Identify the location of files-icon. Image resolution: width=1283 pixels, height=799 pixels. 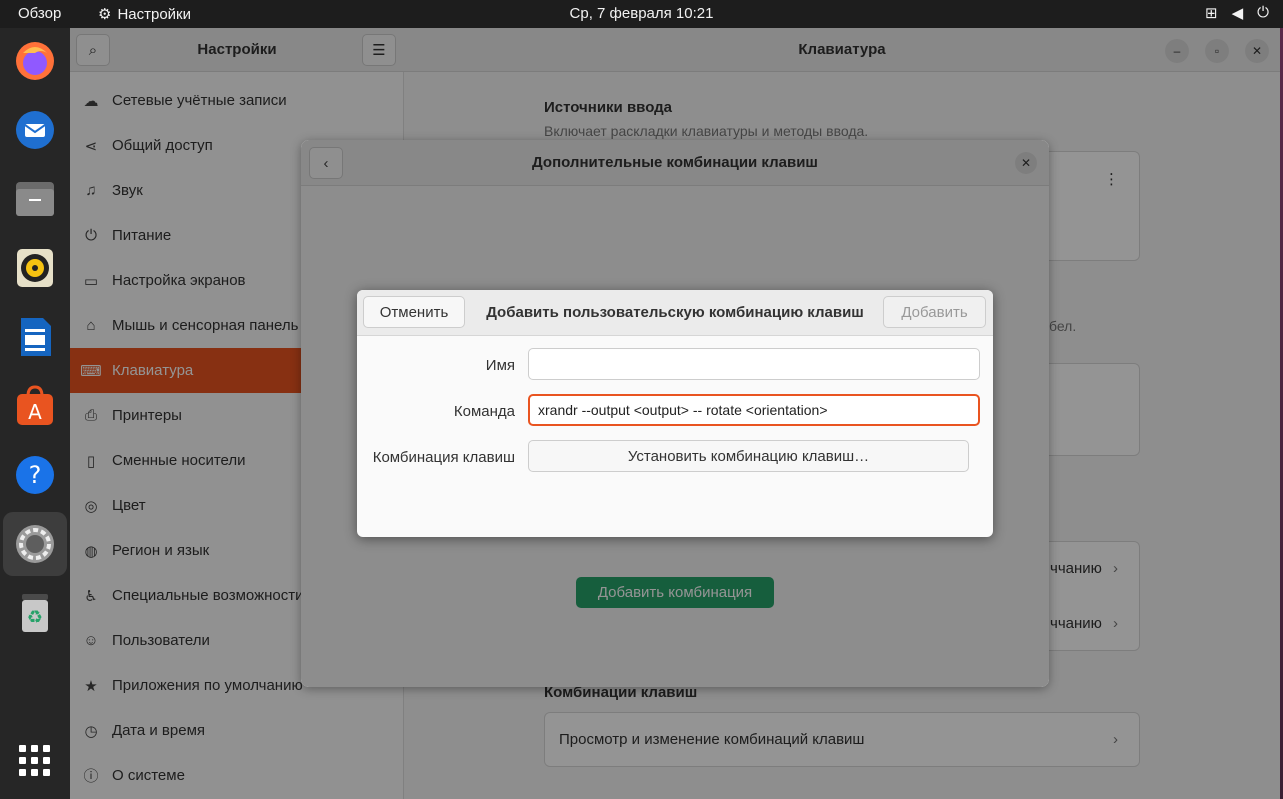
(35, 199).